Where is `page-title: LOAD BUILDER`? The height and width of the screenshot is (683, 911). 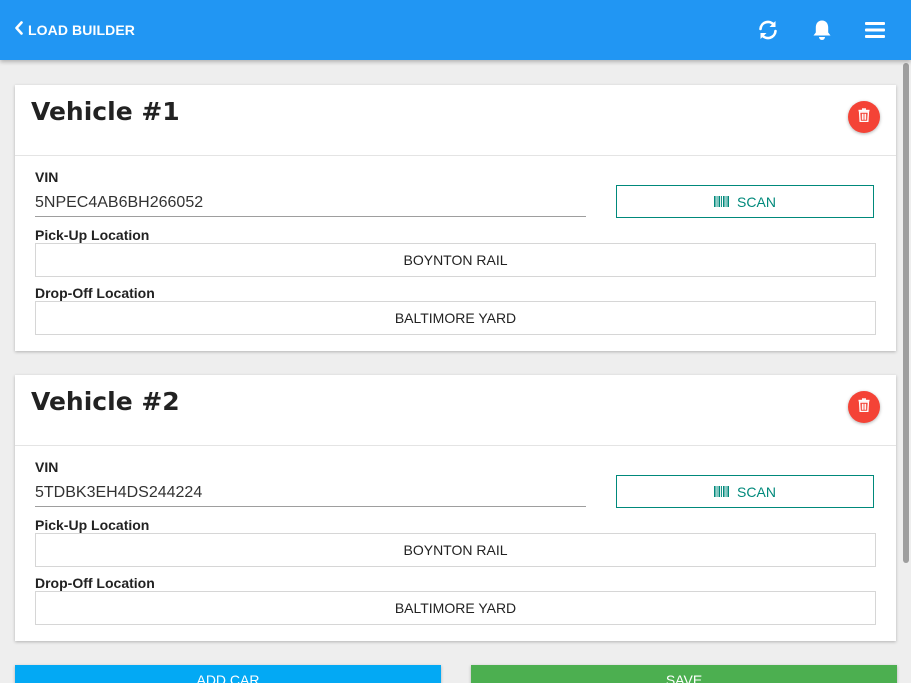 page-title: LOAD BUILDER is located at coordinates (81, 30).